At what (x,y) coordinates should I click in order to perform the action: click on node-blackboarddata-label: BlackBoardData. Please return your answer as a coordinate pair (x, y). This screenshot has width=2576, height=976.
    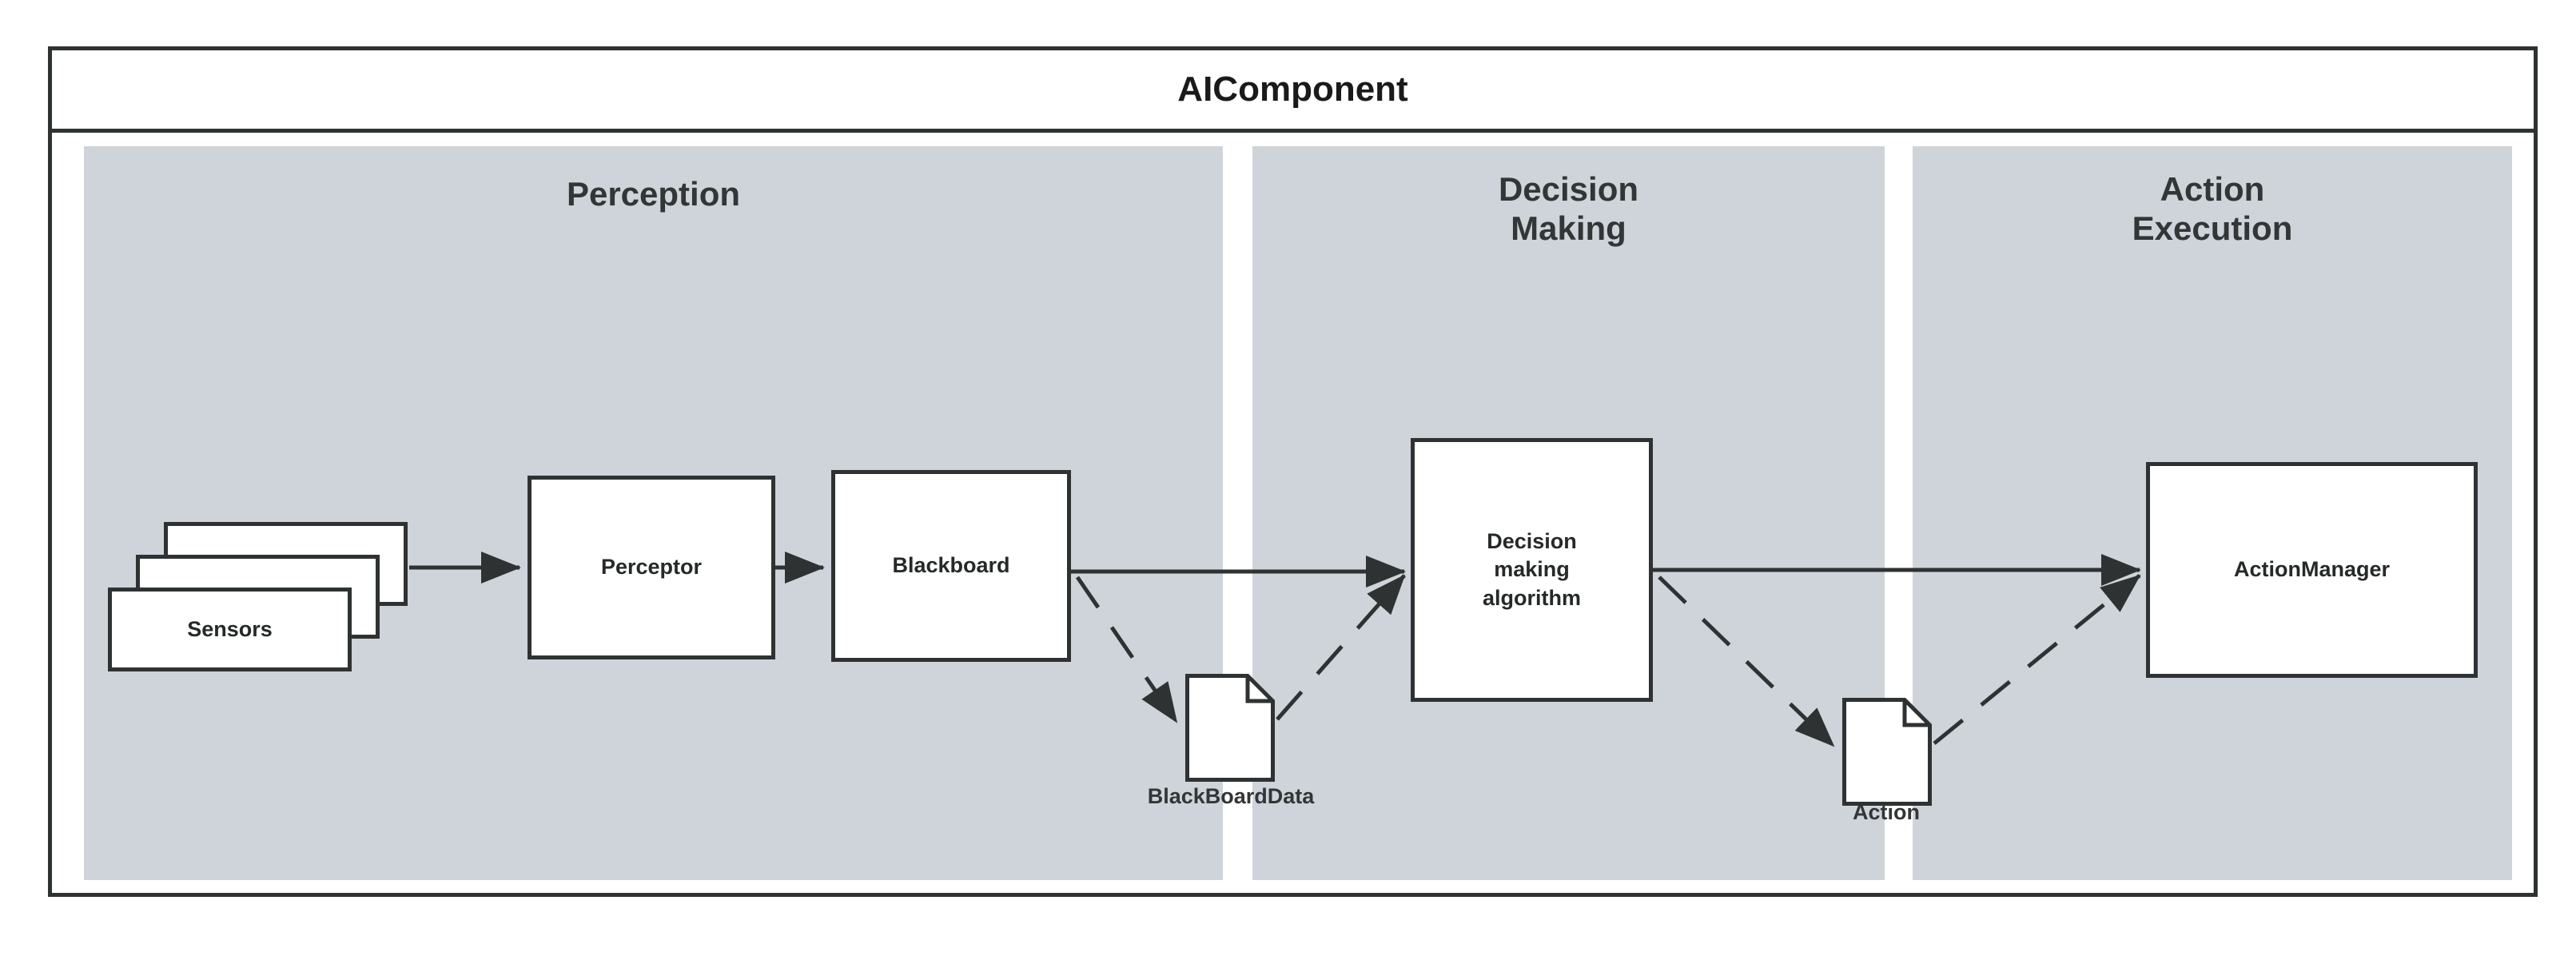
    Looking at the image, I should click on (1231, 796).